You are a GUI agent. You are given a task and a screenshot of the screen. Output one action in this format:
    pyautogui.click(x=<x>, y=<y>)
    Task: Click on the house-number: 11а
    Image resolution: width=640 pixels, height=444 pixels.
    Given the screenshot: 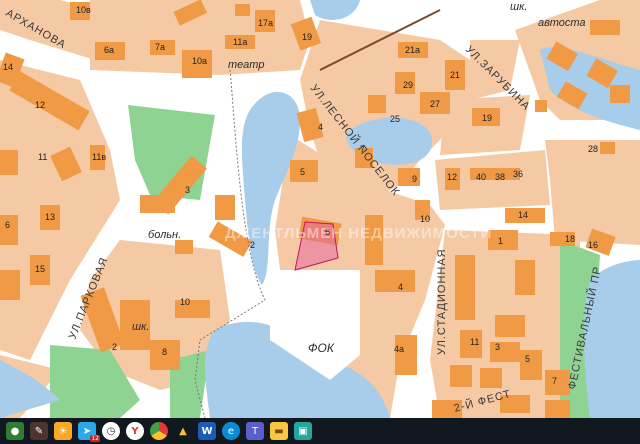 What is the action you would take?
    pyautogui.click(x=240, y=42)
    